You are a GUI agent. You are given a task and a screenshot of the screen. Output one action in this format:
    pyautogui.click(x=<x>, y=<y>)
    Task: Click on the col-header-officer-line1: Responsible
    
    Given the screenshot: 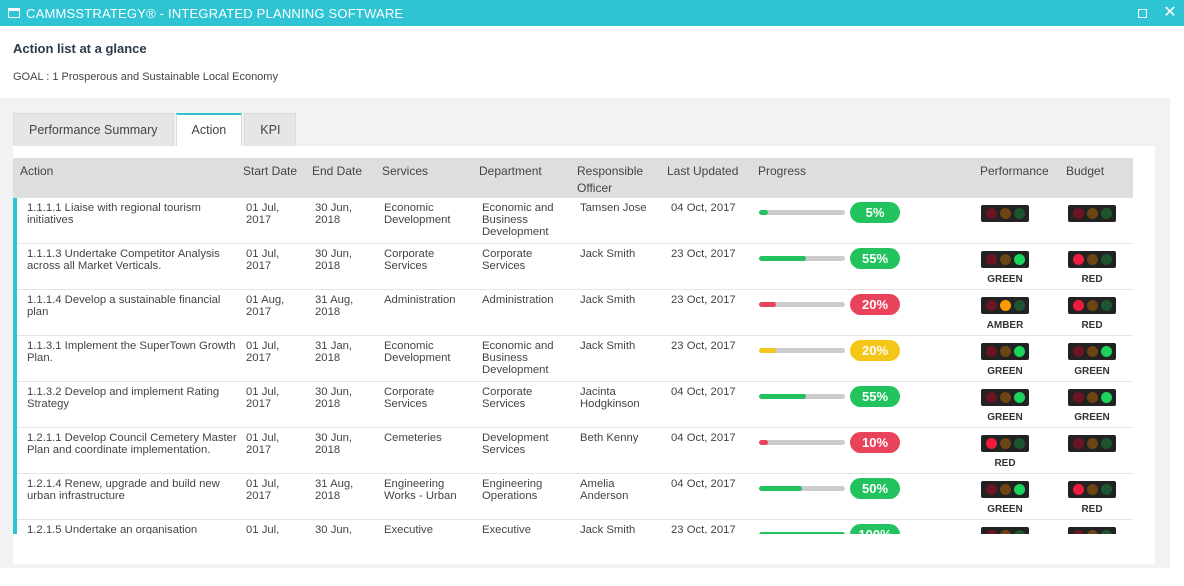 What is the action you would take?
    pyautogui.click(x=610, y=171)
    